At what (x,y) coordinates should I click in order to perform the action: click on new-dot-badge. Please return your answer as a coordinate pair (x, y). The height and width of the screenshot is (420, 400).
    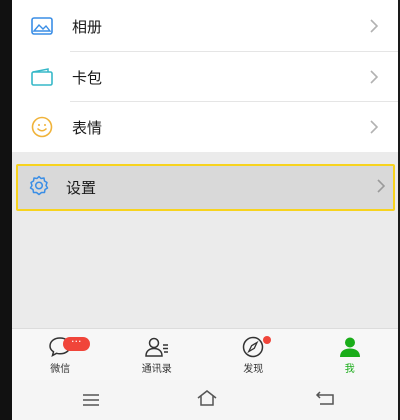
    Looking at the image, I should click on (267, 340).